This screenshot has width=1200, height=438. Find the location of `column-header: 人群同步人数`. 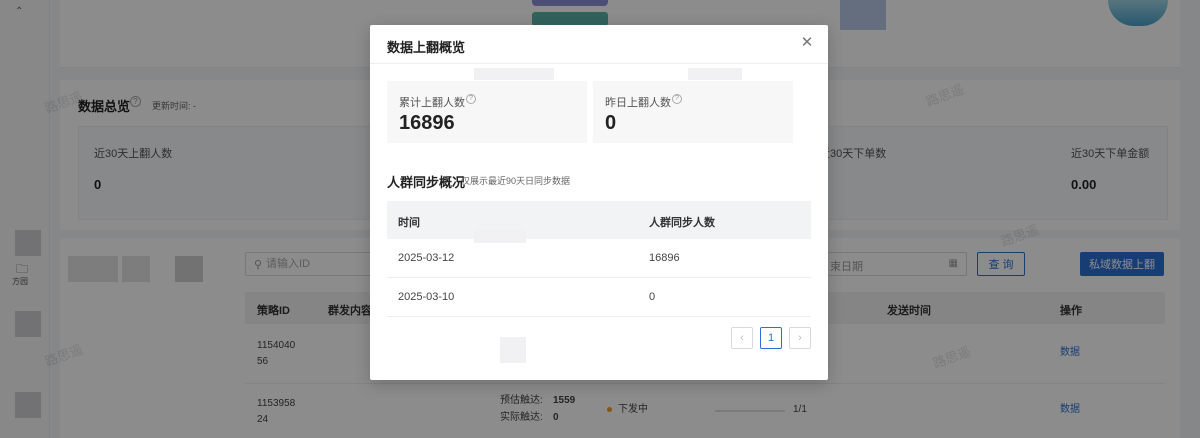

column-header: 人群同步人数 is located at coordinates (682, 223).